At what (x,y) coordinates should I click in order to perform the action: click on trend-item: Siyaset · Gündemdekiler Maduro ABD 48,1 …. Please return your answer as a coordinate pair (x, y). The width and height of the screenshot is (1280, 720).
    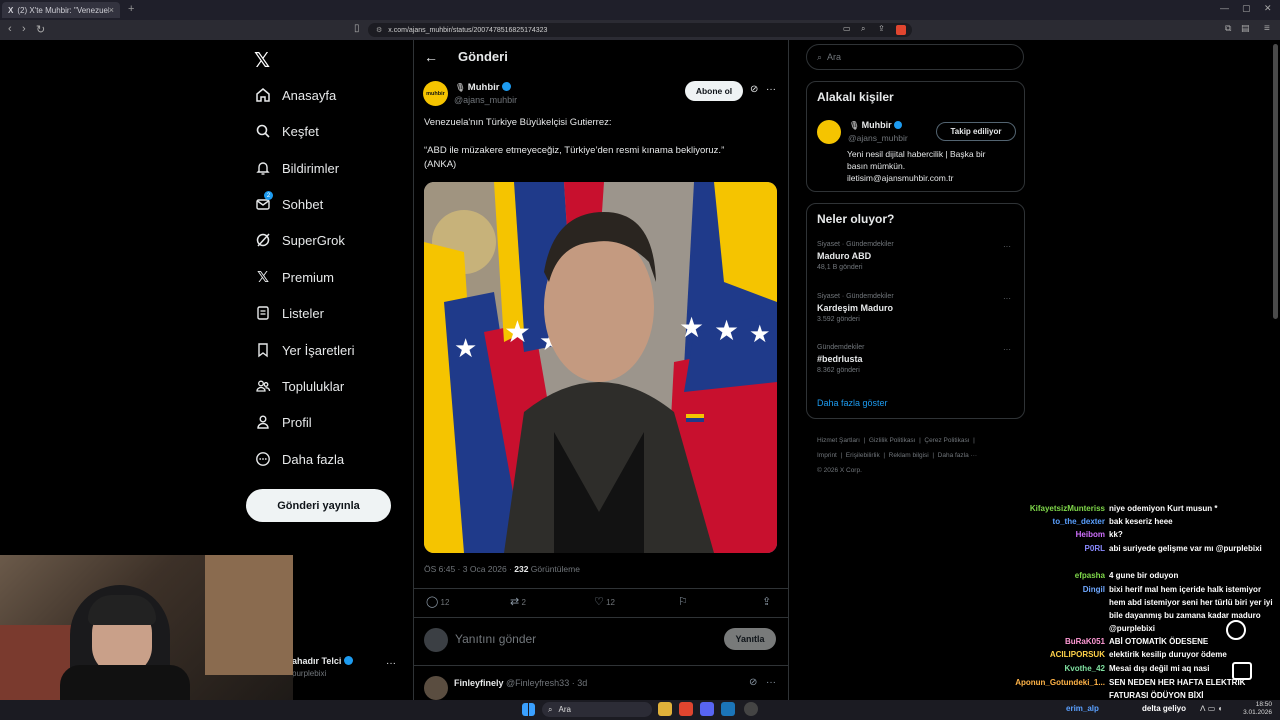
    Looking at the image, I should click on (917, 256).